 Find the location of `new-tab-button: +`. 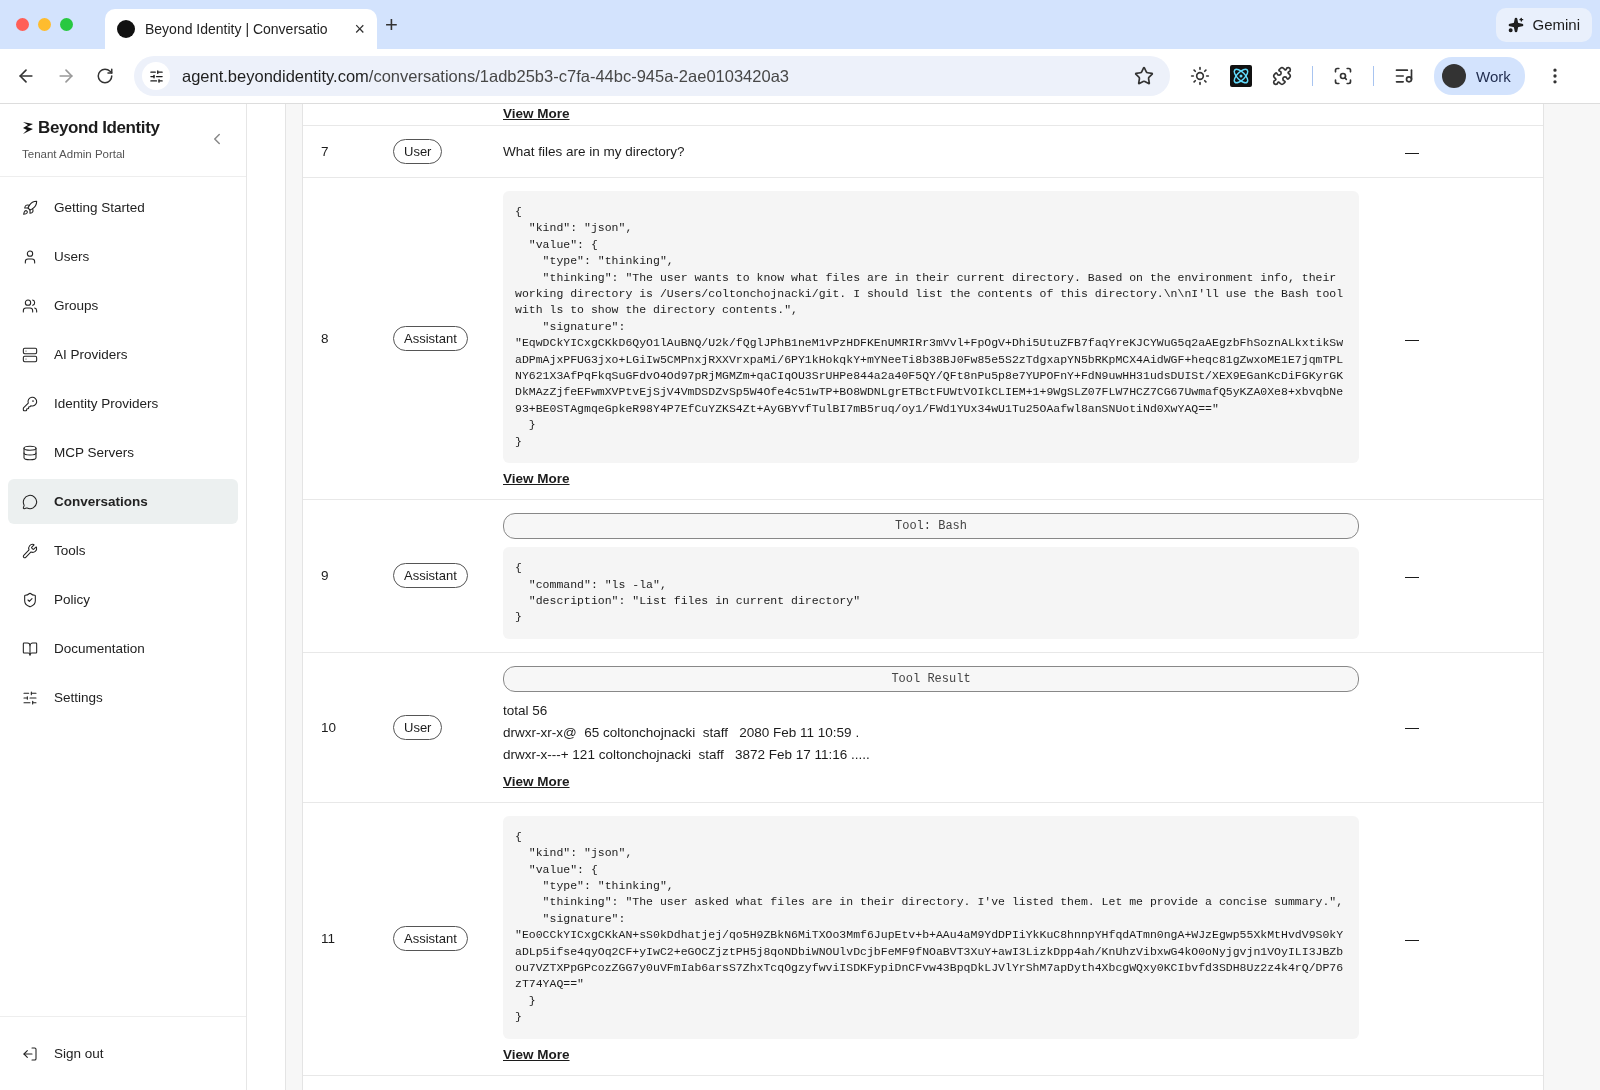

new-tab-button: + is located at coordinates (391, 24).